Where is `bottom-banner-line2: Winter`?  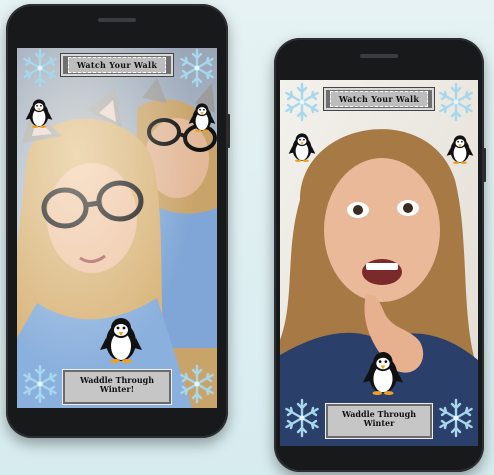
bottom-banner-line2: Winter is located at coordinates (379, 423).